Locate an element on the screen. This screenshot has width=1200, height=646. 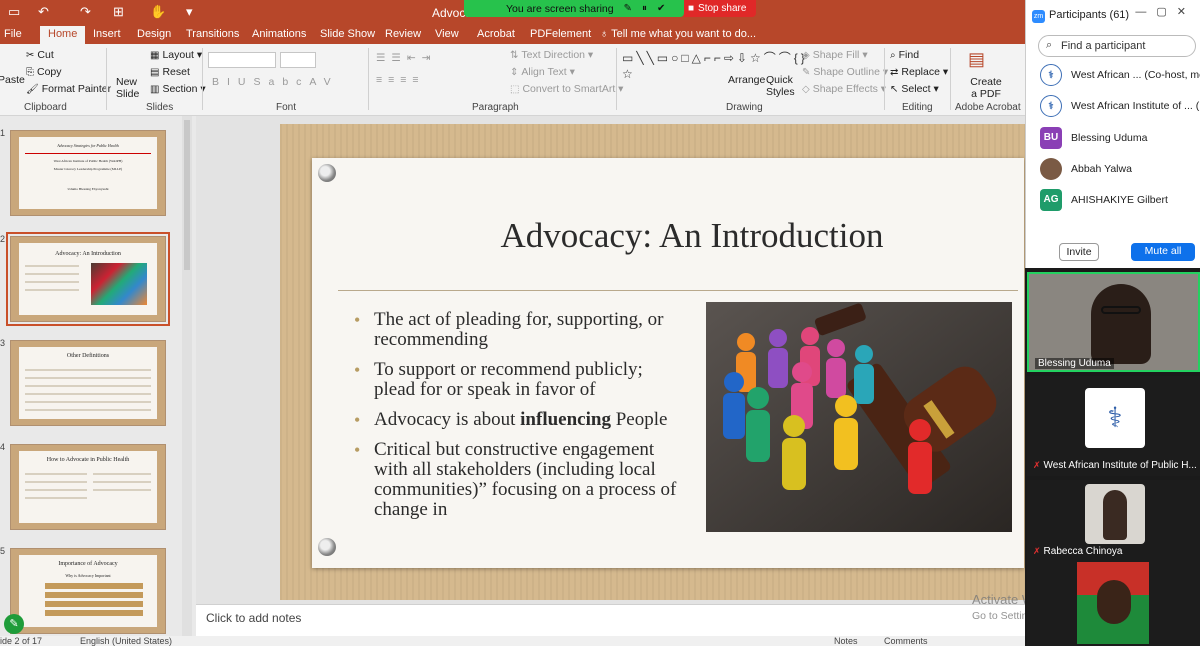
shield-check-icon: ✔ is located at coordinates (661, 8).